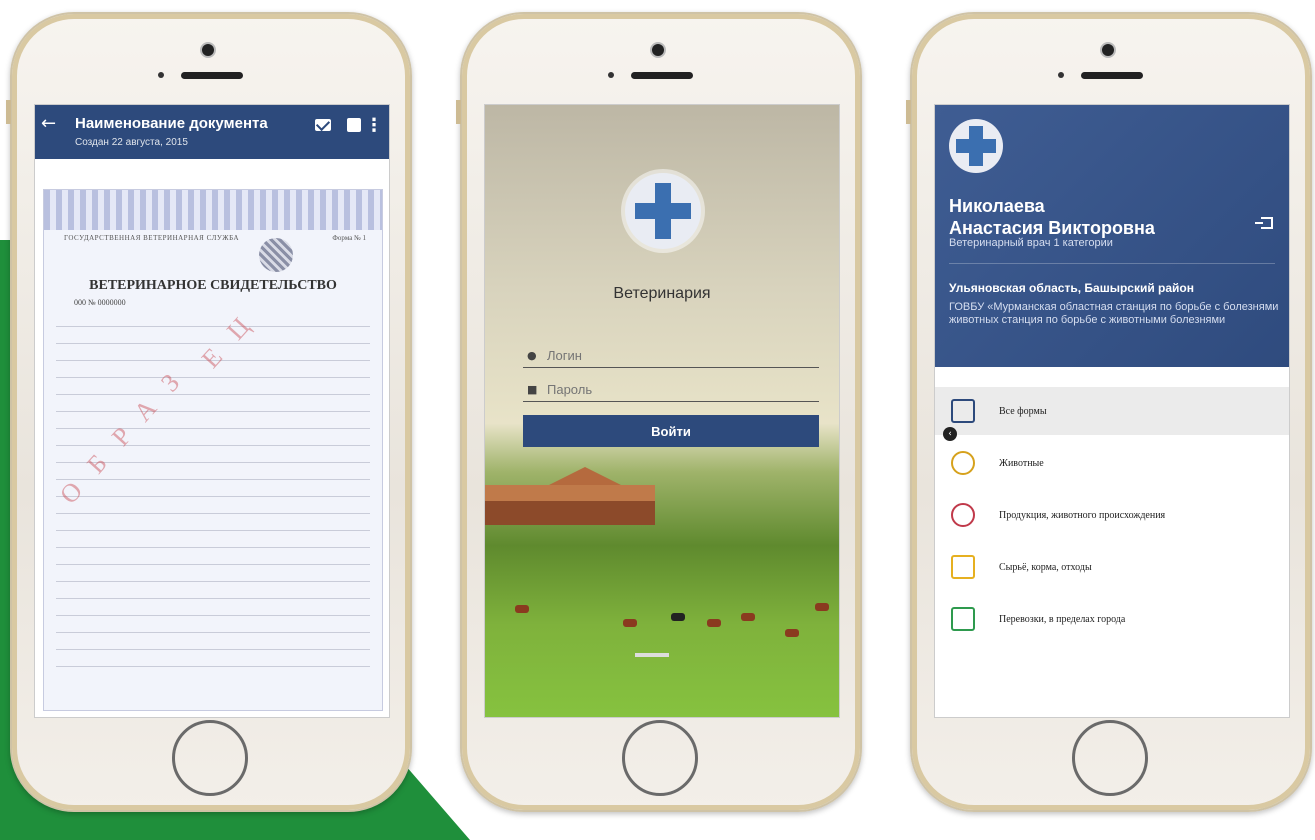 The image size is (1315, 840). Describe the element at coordinates (1023, 411) in the screenshot. I see `menu-item-label: Все формы` at that location.